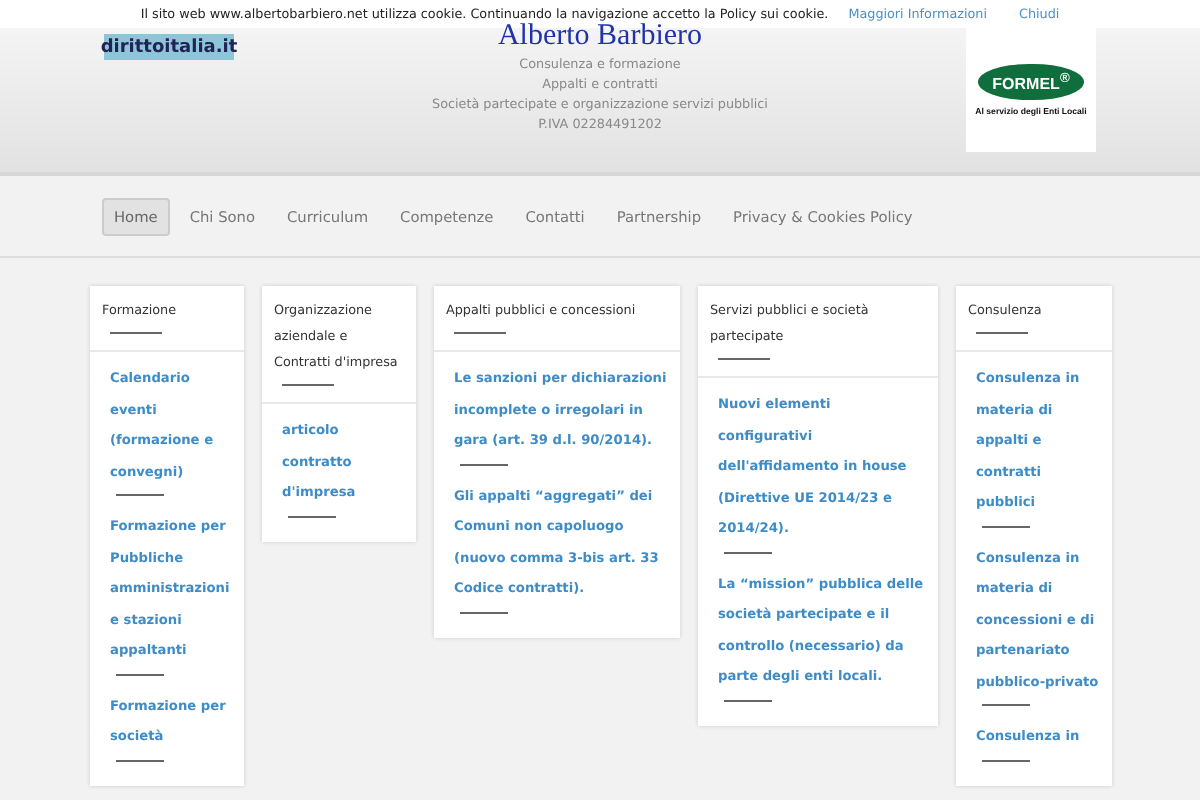 This screenshot has width=1200, height=800. I want to click on site-title: Alberto Barbiero, so click(600, 37).